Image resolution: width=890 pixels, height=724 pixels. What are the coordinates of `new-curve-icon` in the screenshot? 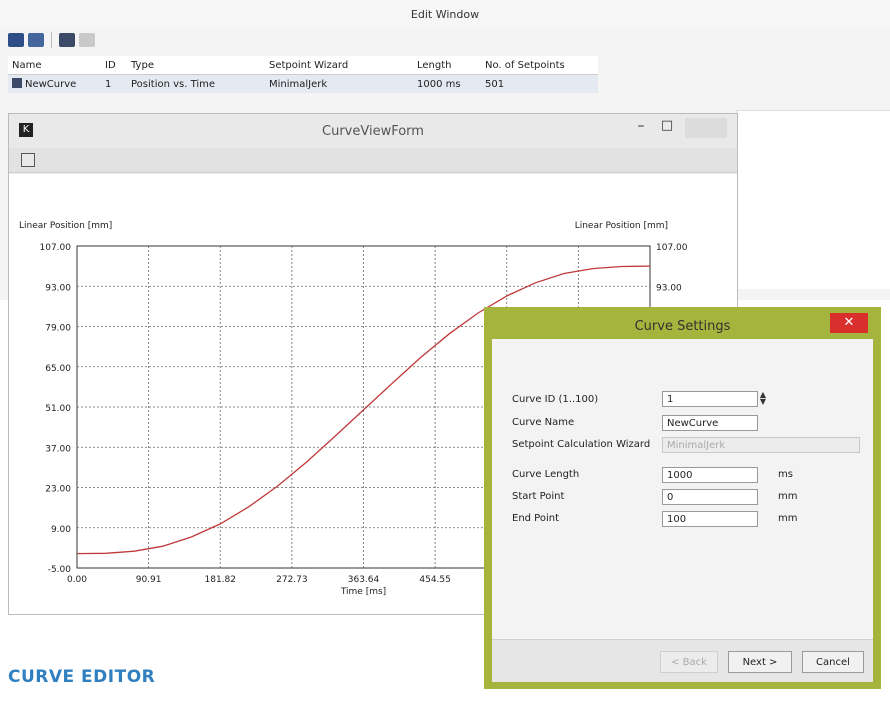 It's located at (36, 40).